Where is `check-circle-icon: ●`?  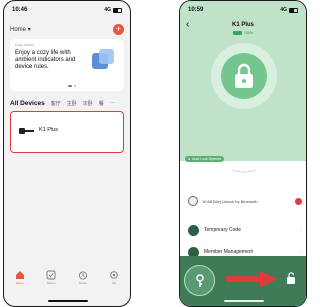
check-circle-icon: ● is located at coordinates (189, 159).